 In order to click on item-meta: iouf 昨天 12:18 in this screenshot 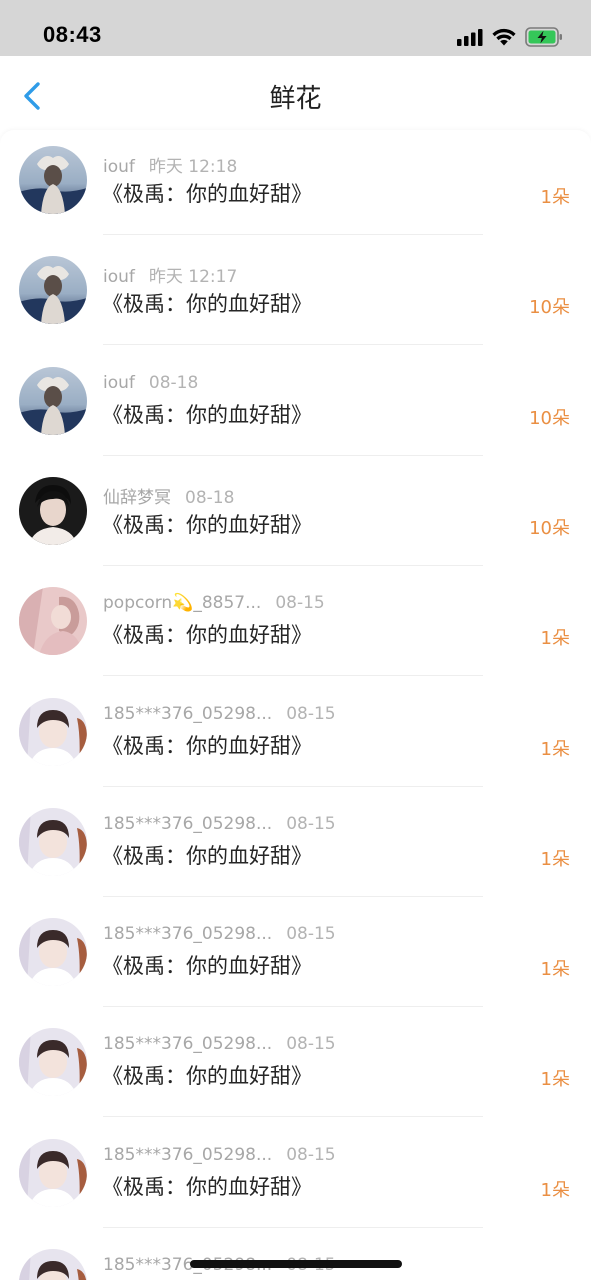, I will do `click(170, 164)`.